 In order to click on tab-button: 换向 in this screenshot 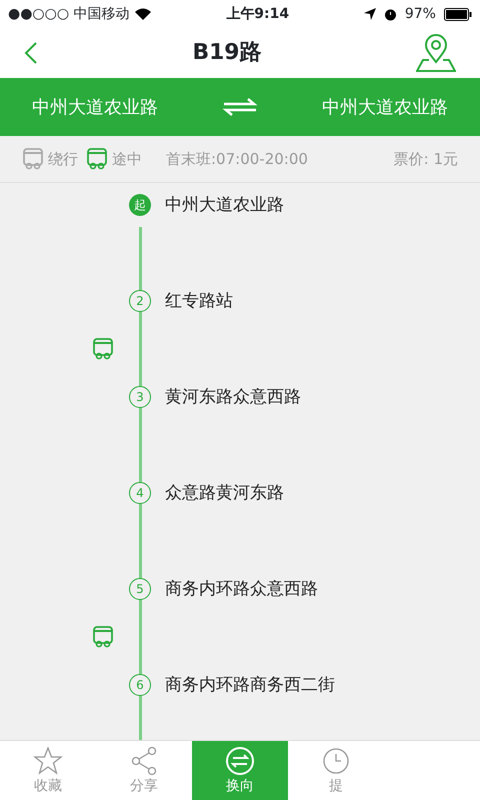, I will do `click(240, 770)`.